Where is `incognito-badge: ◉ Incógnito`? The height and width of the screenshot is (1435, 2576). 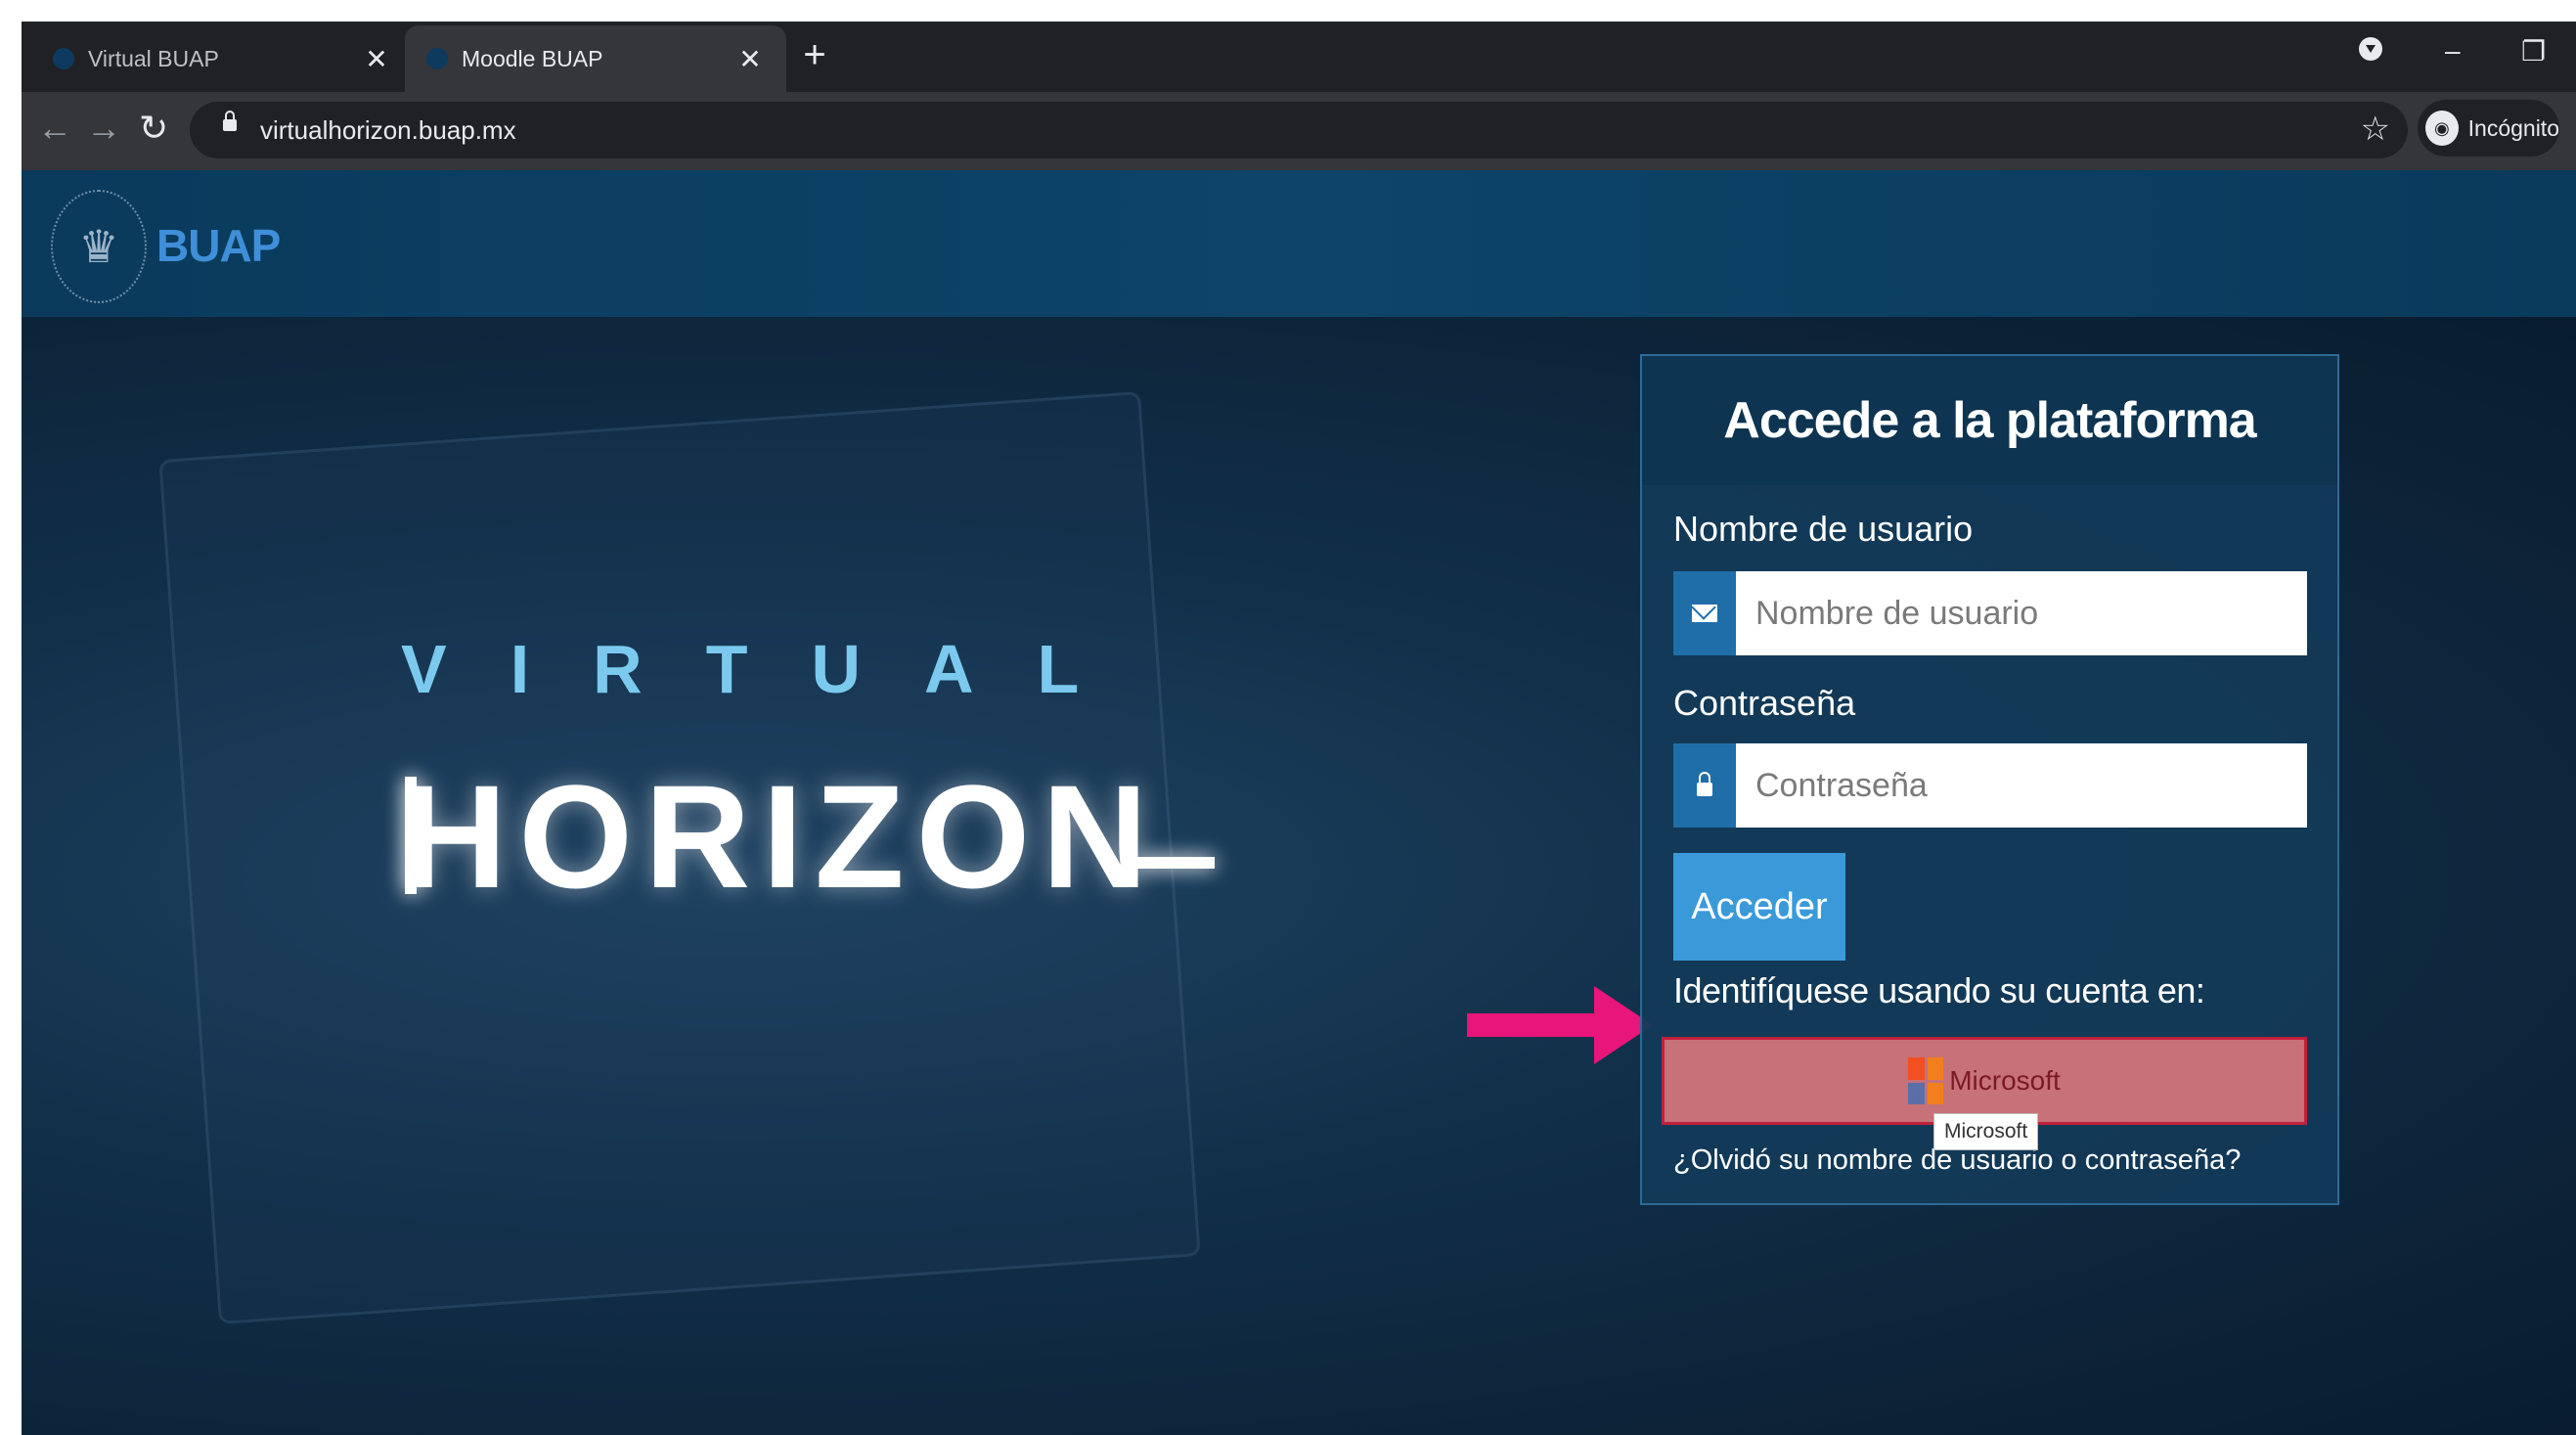
incognito-badge: ◉ Incógnito is located at coordinates (2488, 128).